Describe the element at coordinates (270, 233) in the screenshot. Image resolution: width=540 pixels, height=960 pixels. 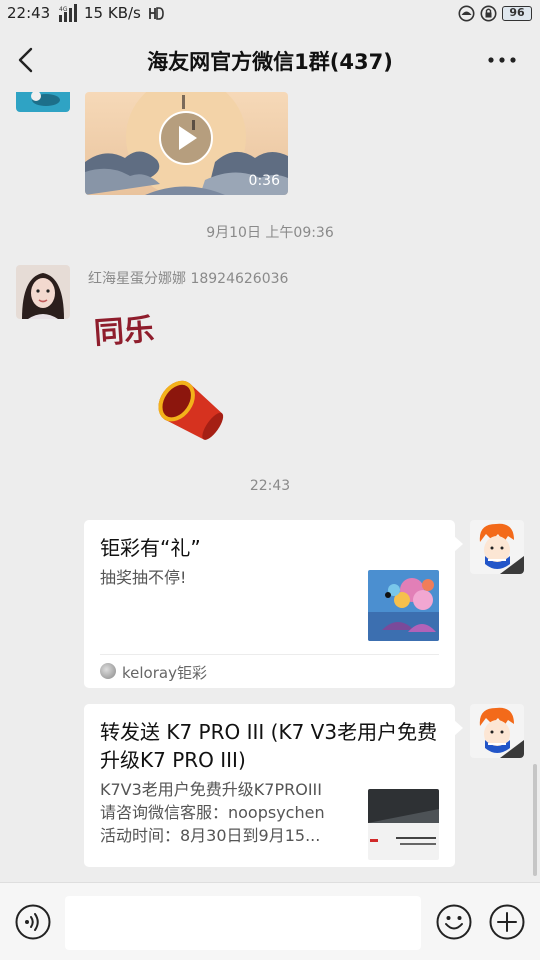
I see `timestamp-separator: 9月10日 上午09:36` at that location.